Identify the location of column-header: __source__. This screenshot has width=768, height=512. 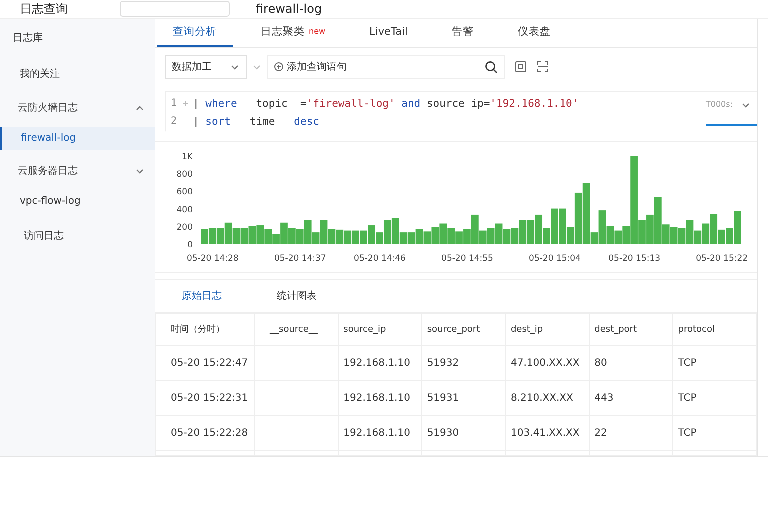
(296, 330).